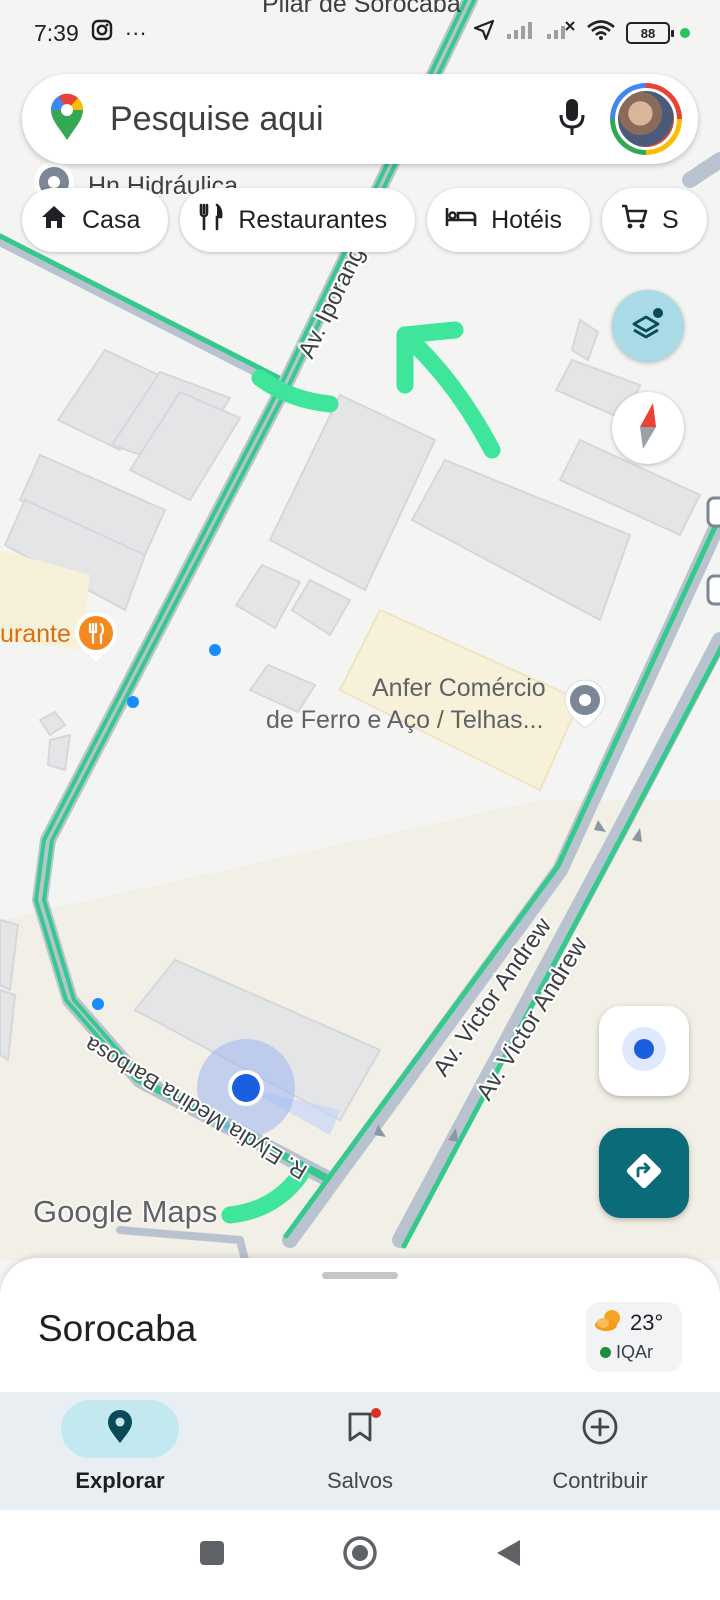  What do you see at coordinates (376, 1413) in the screenshot?
I see `notification-dot` at bounding box center [376, 1413].